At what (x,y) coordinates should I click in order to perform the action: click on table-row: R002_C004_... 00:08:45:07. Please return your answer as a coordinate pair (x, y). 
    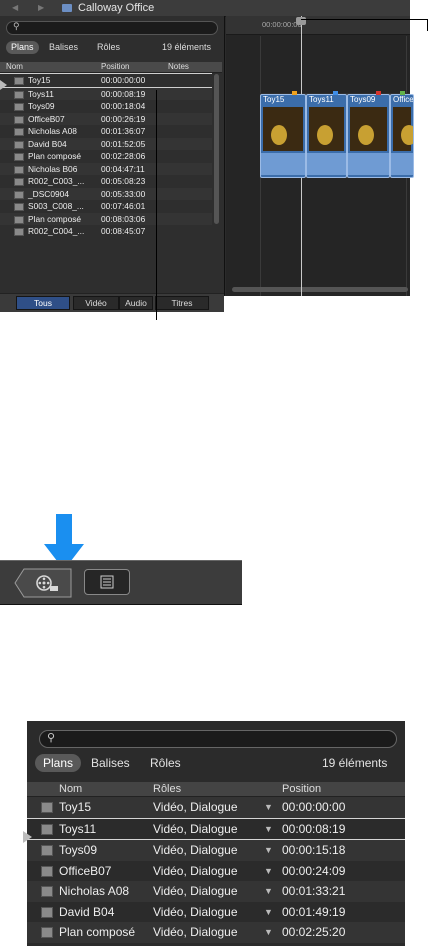
    Looking at the image, I should click on (106, 231).